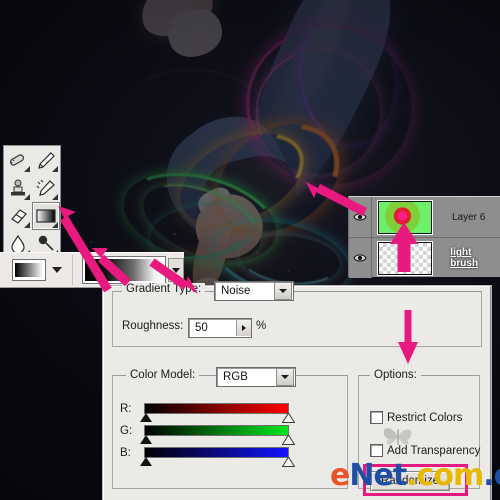 This screenshot has height=500, width=500. What do you see at coordinates (163, 375) in the screenshot?
I see `color-model-label: Color Model:` at bounding box center [163, 375].